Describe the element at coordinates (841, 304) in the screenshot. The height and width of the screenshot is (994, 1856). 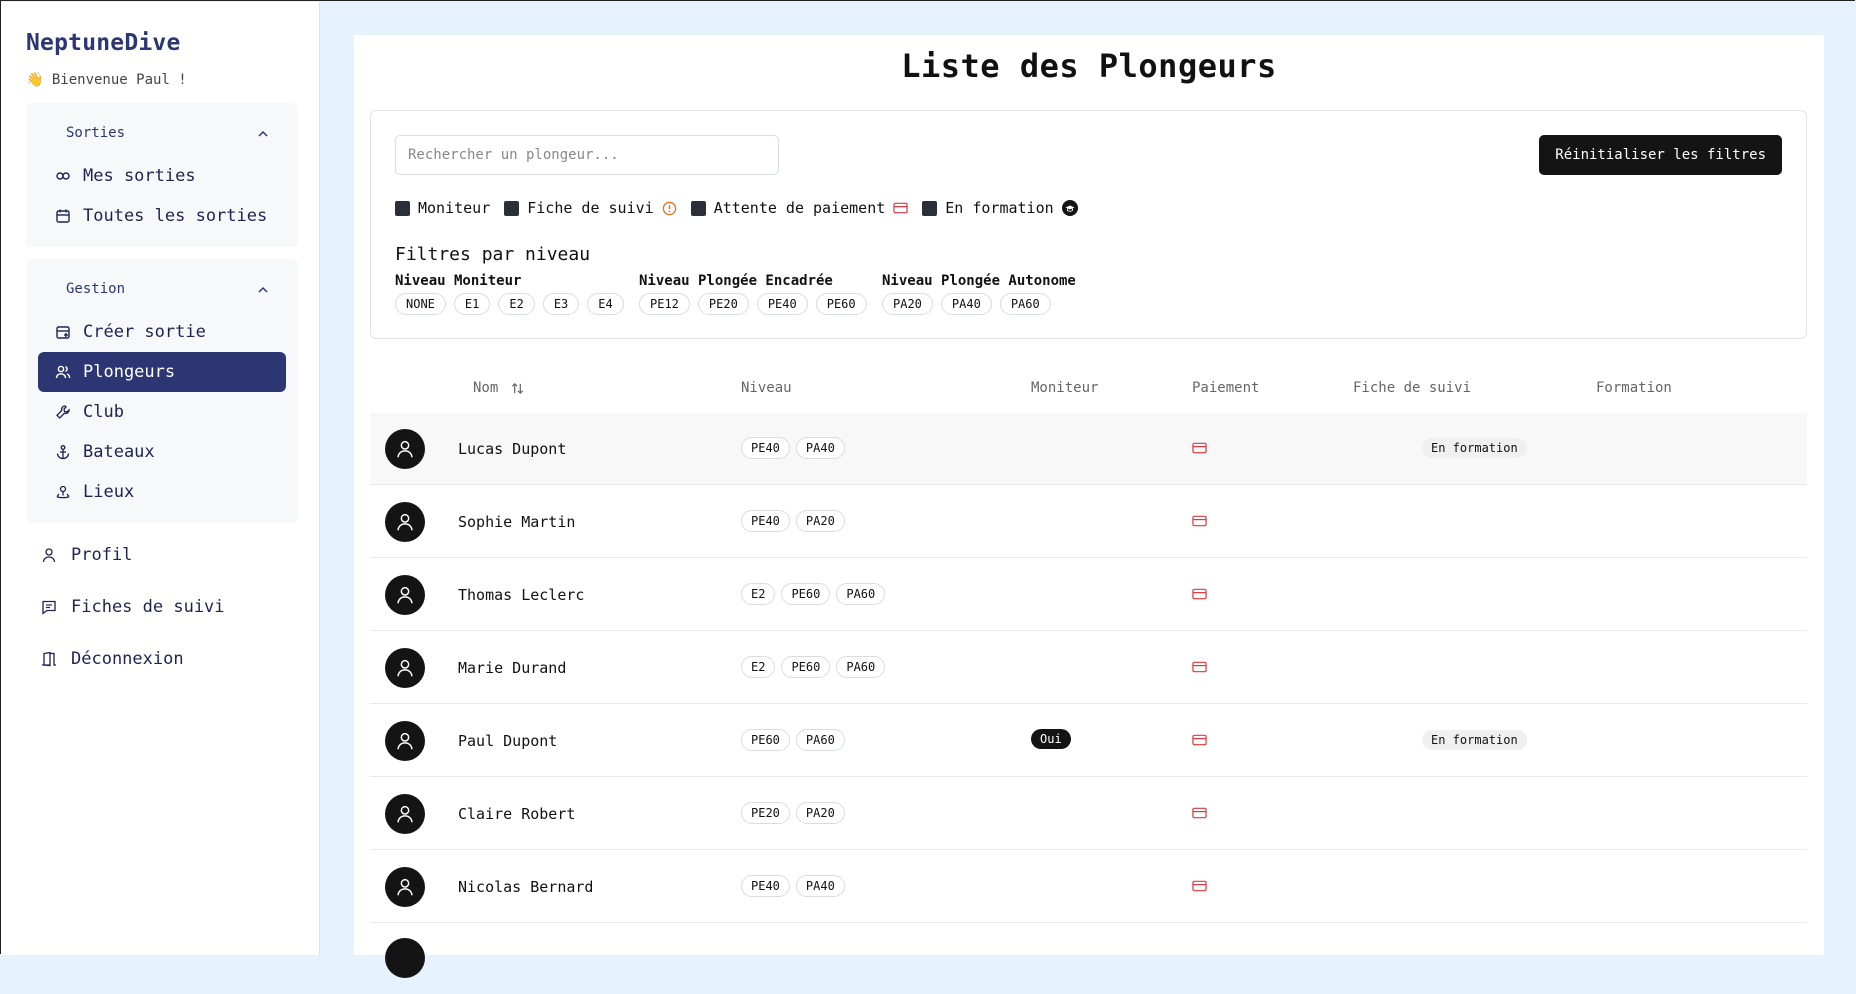
I see `level-chip-pe60: PE60` at that location.